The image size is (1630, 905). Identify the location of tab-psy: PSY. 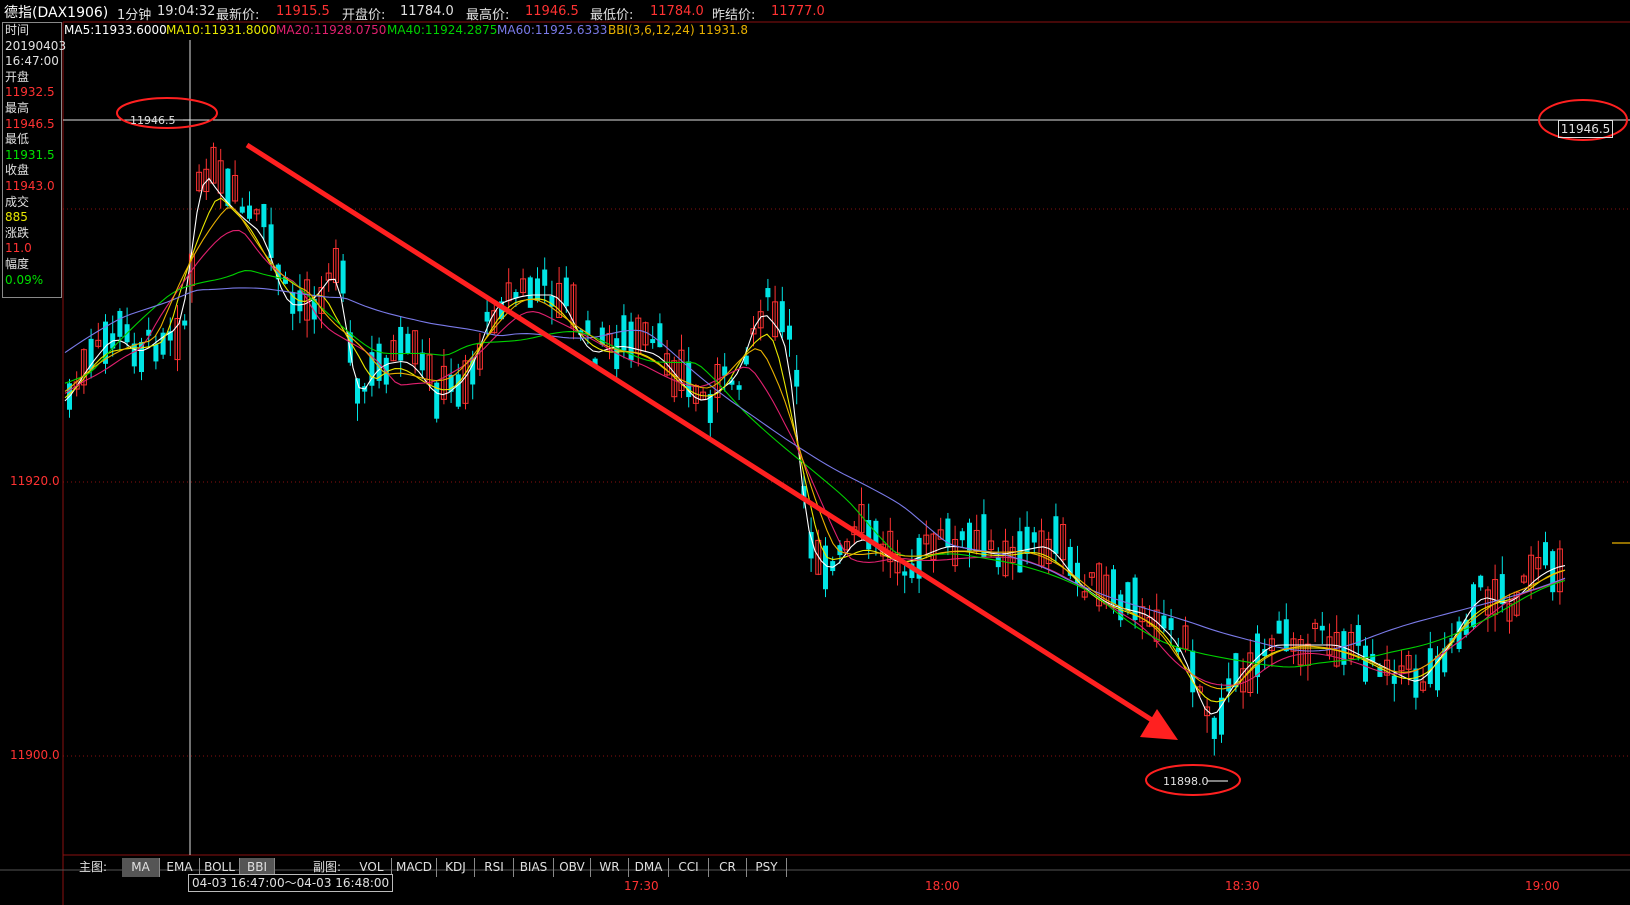
(767, 867).